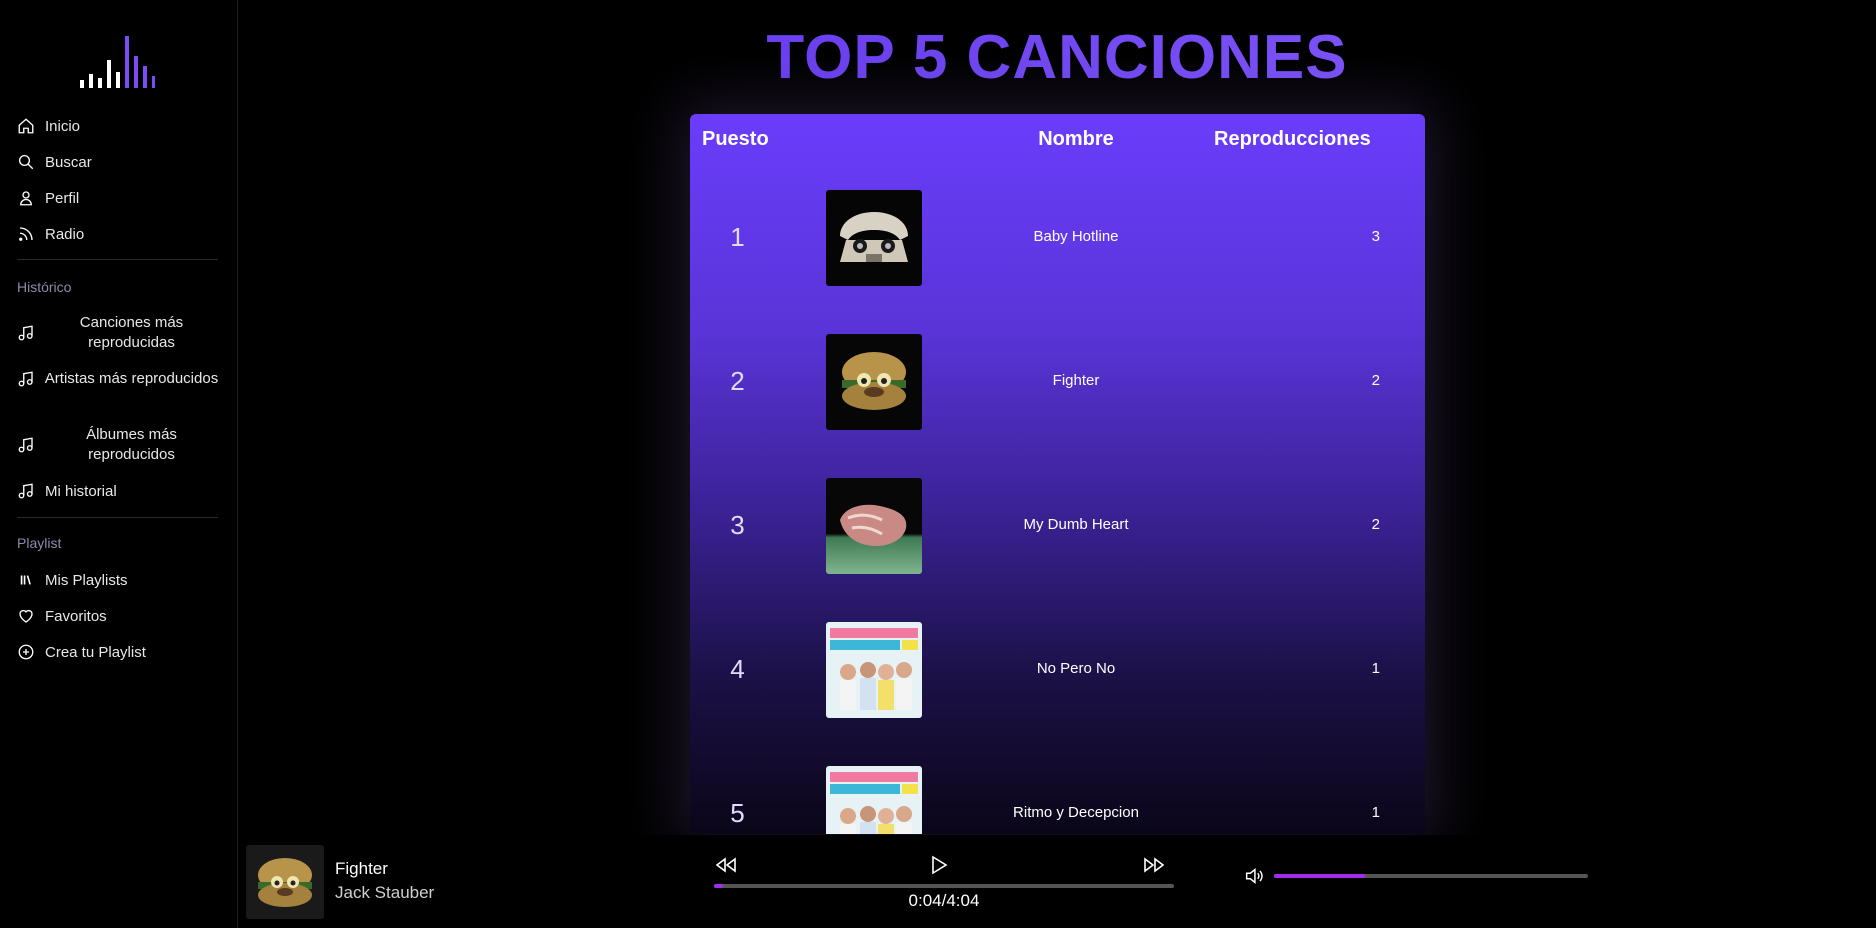 Image resolution: width=1876 pixels, height=928 pixels. What do you see at coordinates (1431, 876) in the screenshot?
I see `volume-slider` at bounding box center [1431, 876].